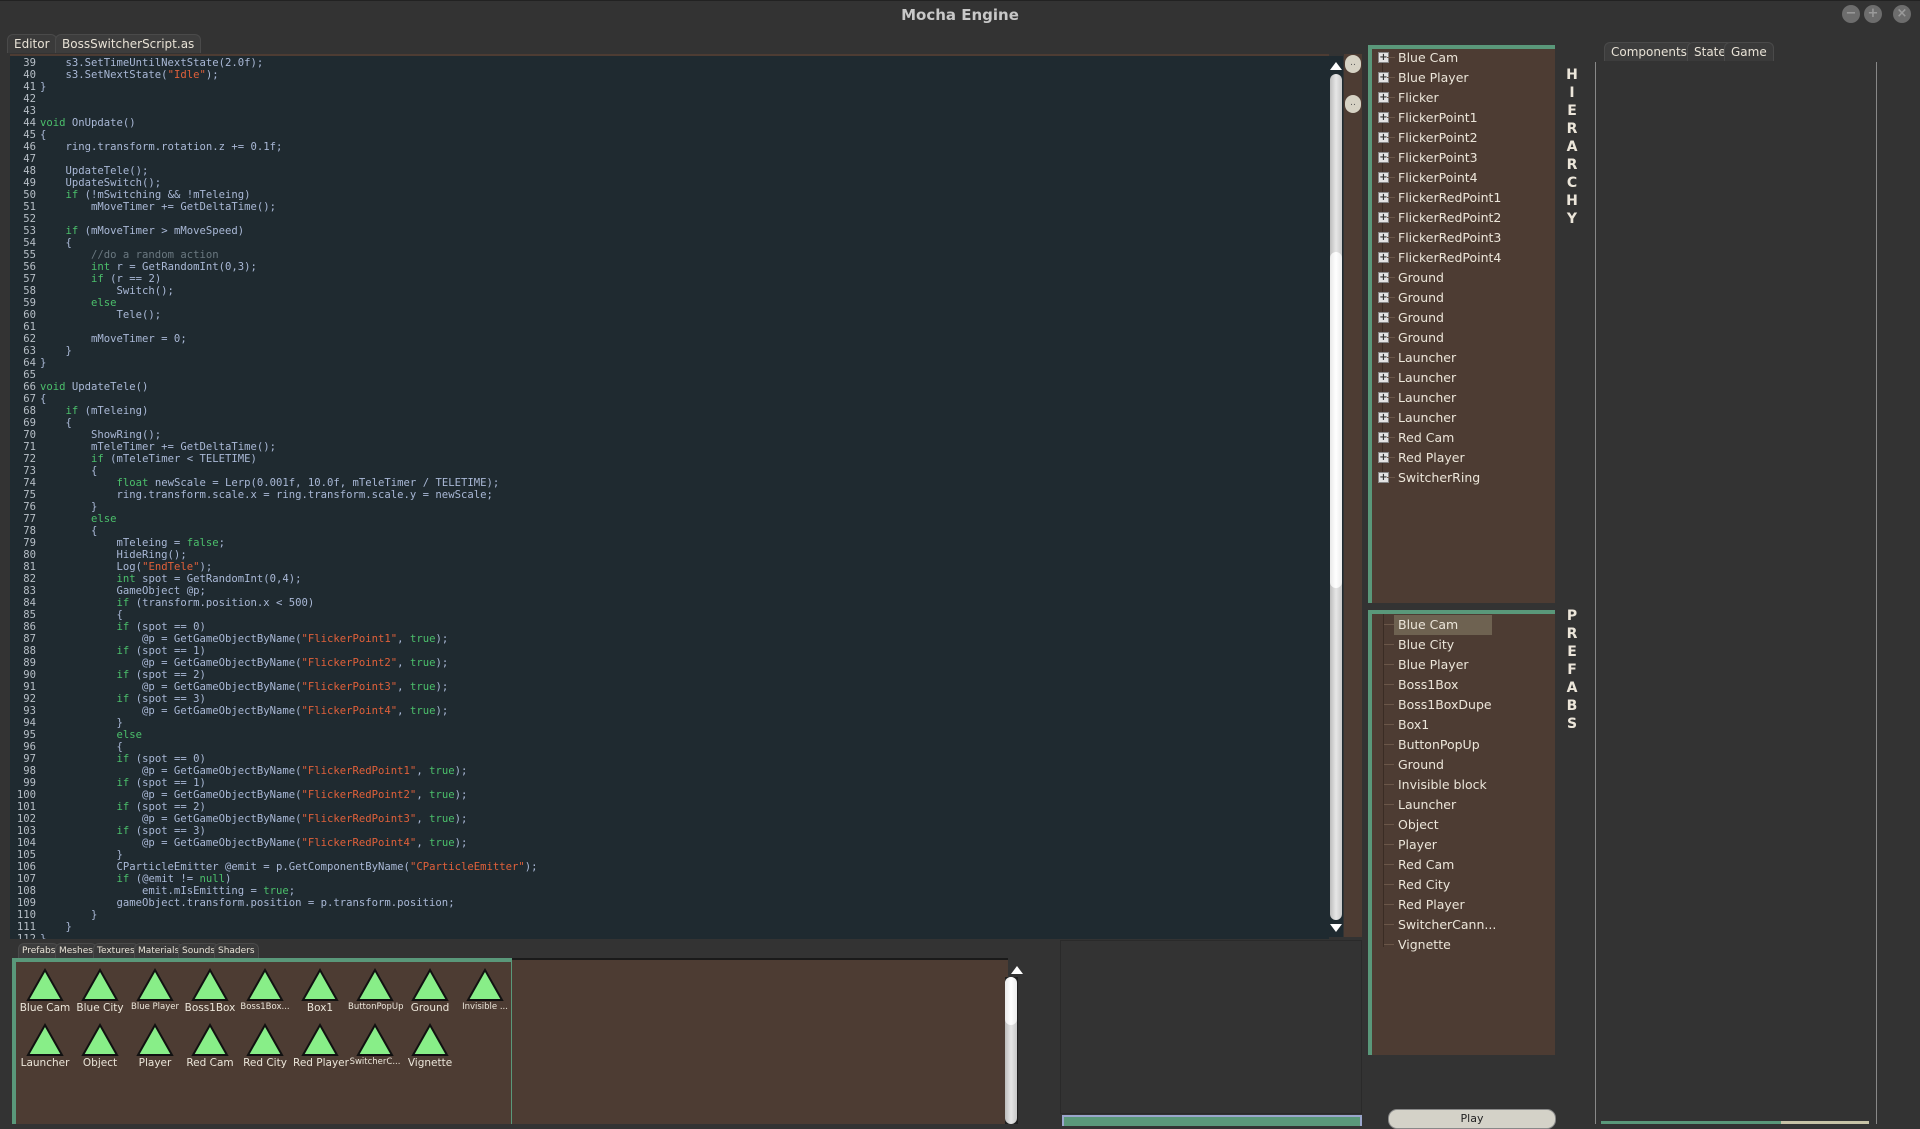  What do you see at coordinates (1389, 704) in the screenshot?
I see `tree-connector` at bounding box center [1389, 704].